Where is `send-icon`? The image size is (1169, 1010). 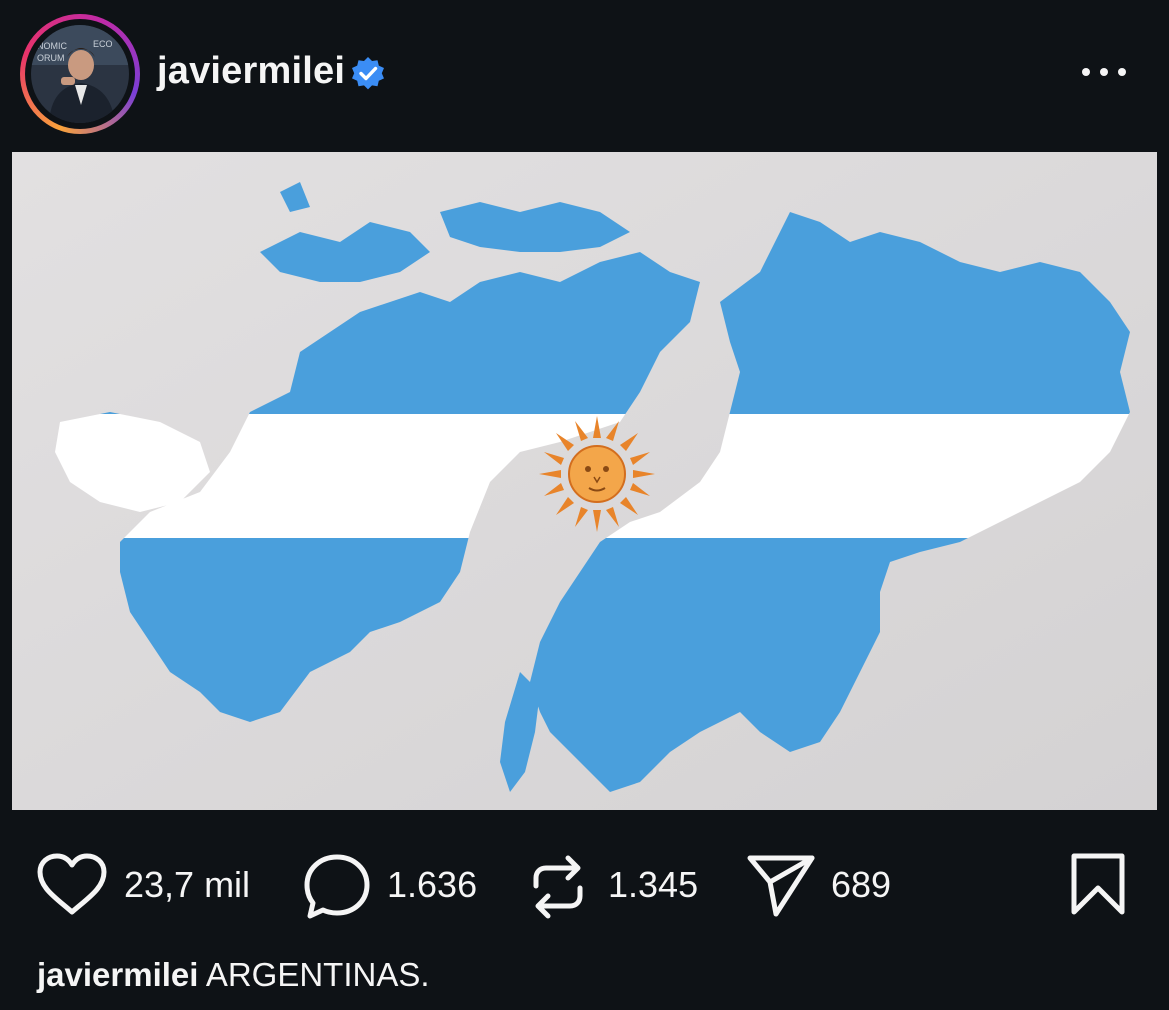 send-icon is located at coordinates (781, 886).